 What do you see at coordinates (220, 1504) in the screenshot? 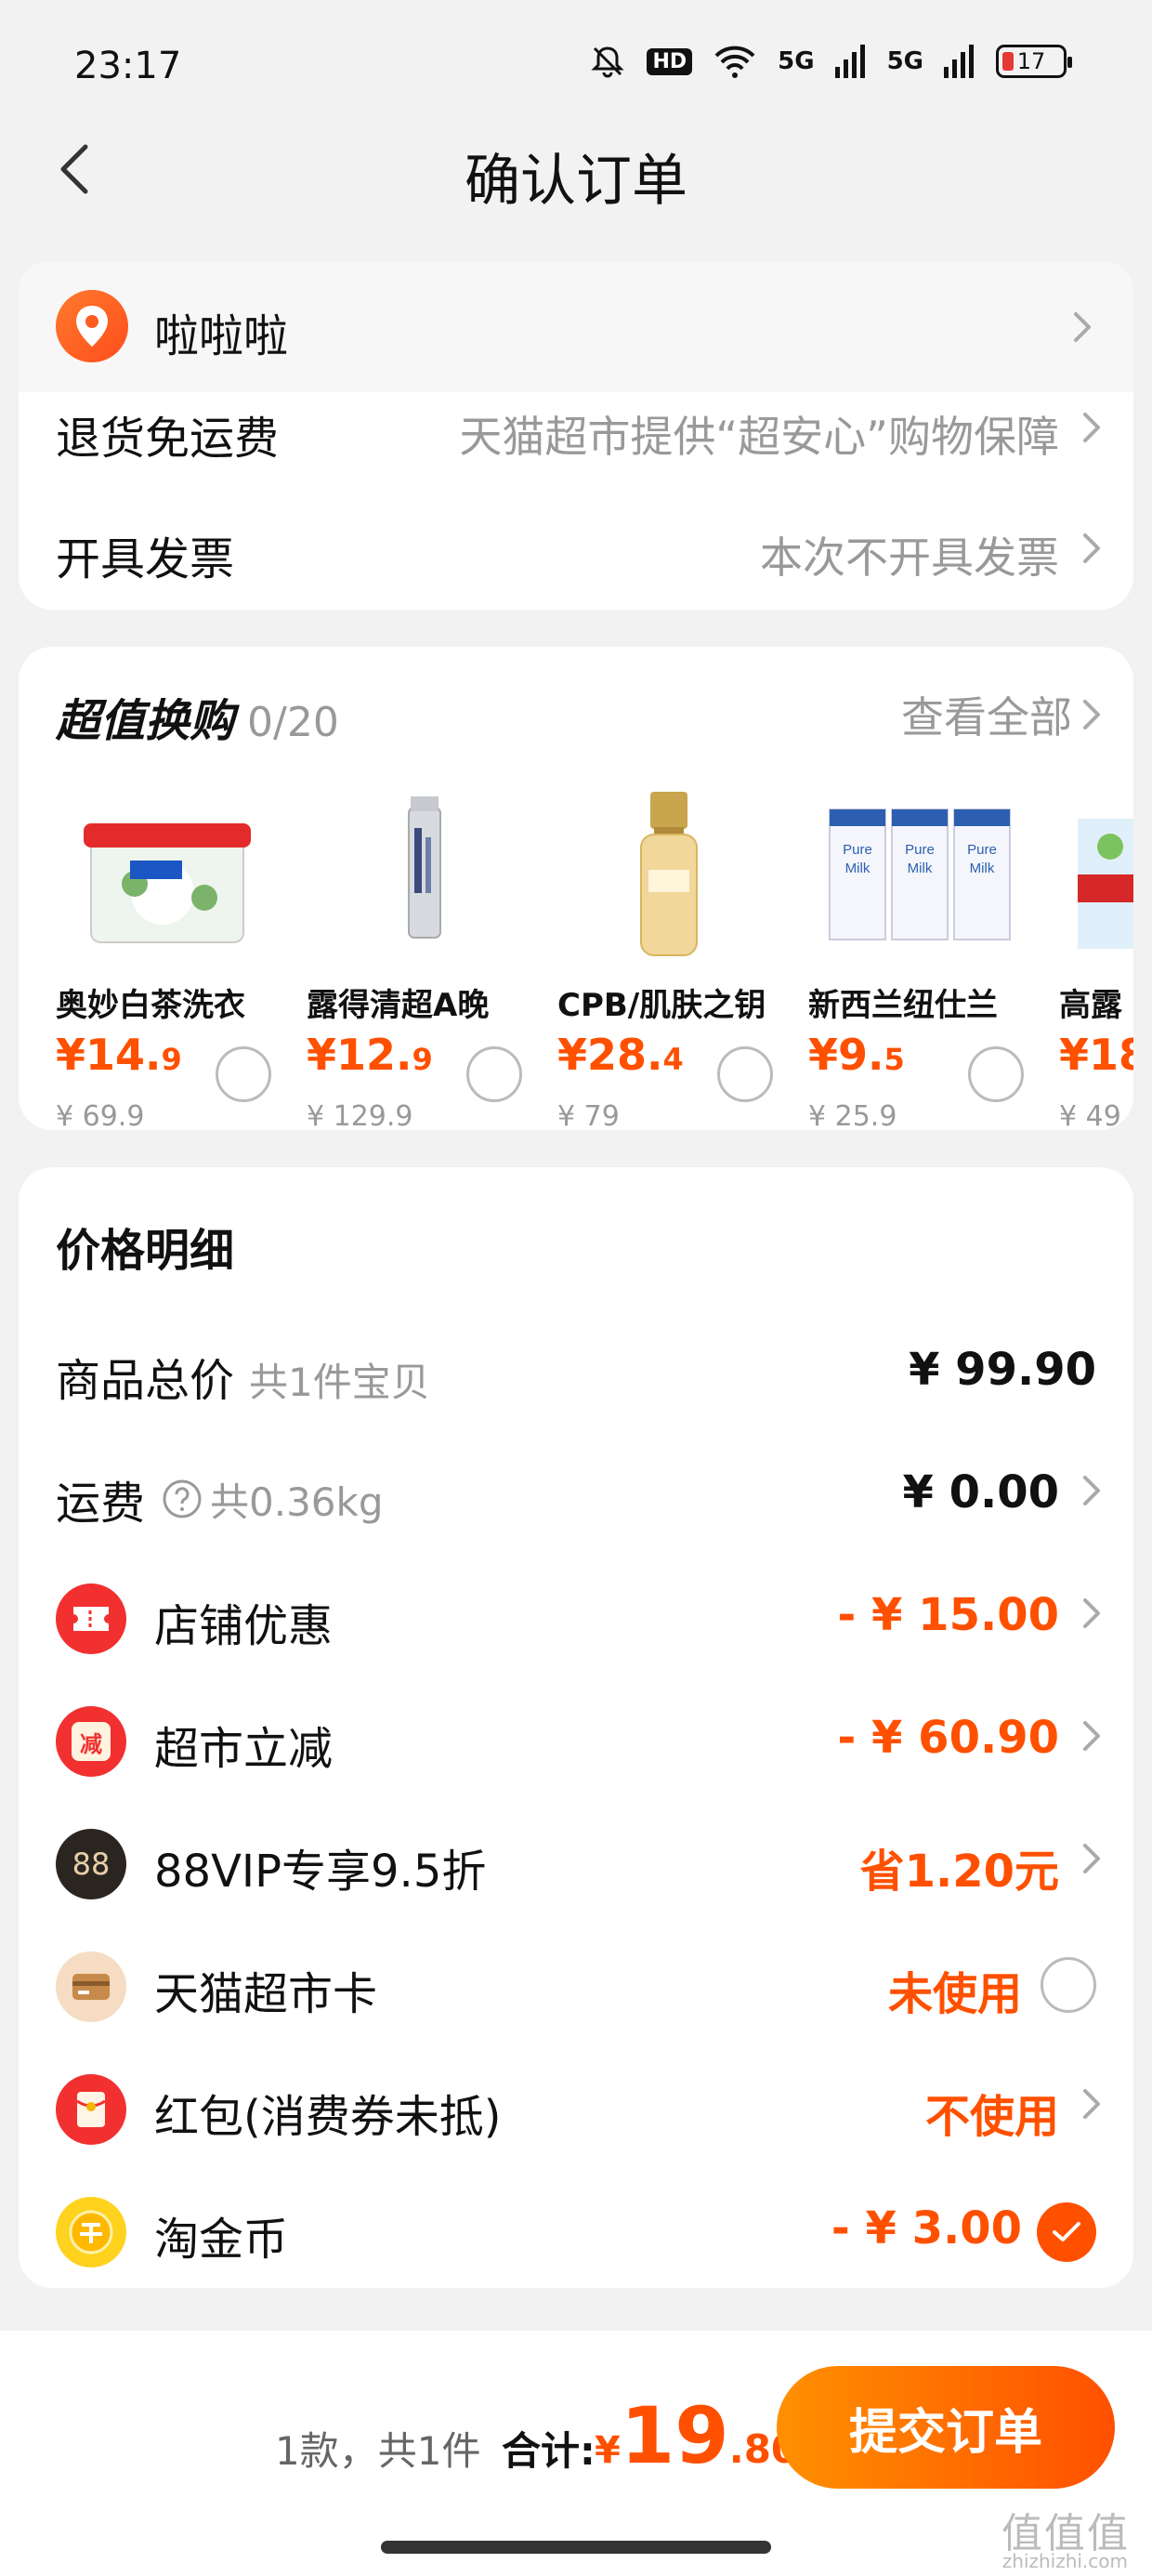
I see `shipping-label: 运费 共0.36kg` at bounding box center [220, 1504].